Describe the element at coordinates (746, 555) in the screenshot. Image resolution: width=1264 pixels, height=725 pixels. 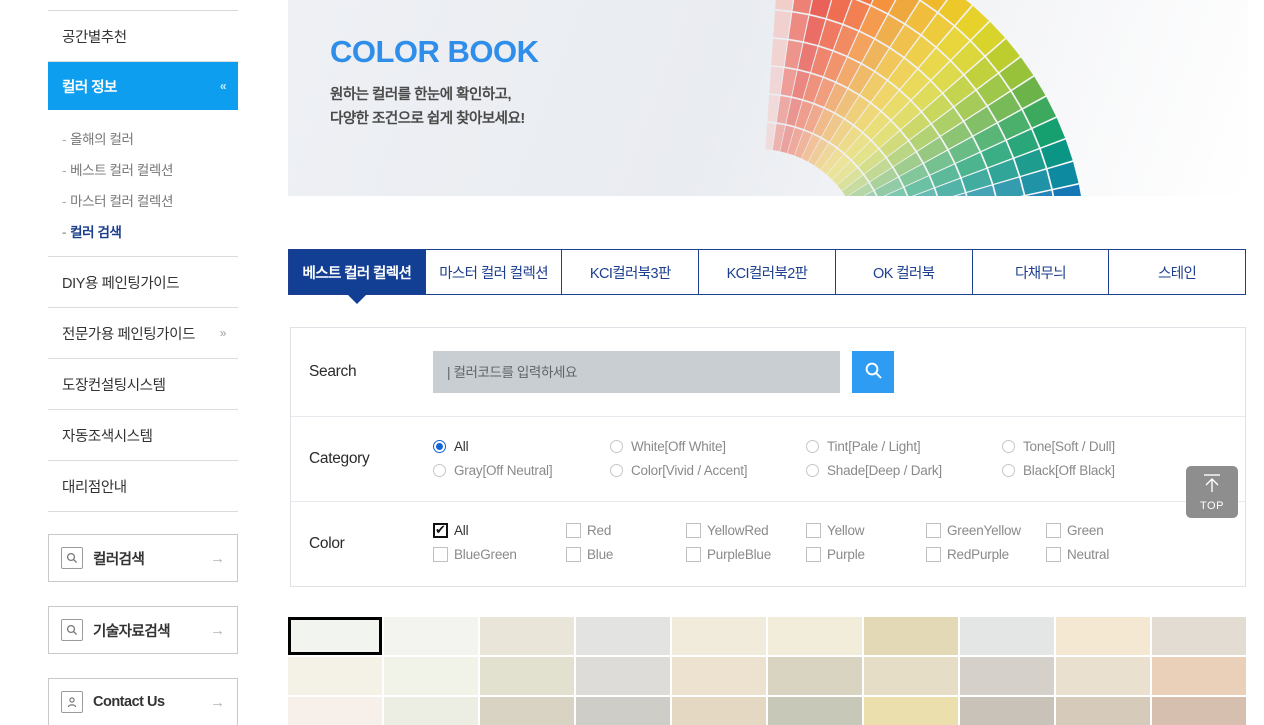
I see `color-checkbox-purpleblue: PurpleBlue` at that location.